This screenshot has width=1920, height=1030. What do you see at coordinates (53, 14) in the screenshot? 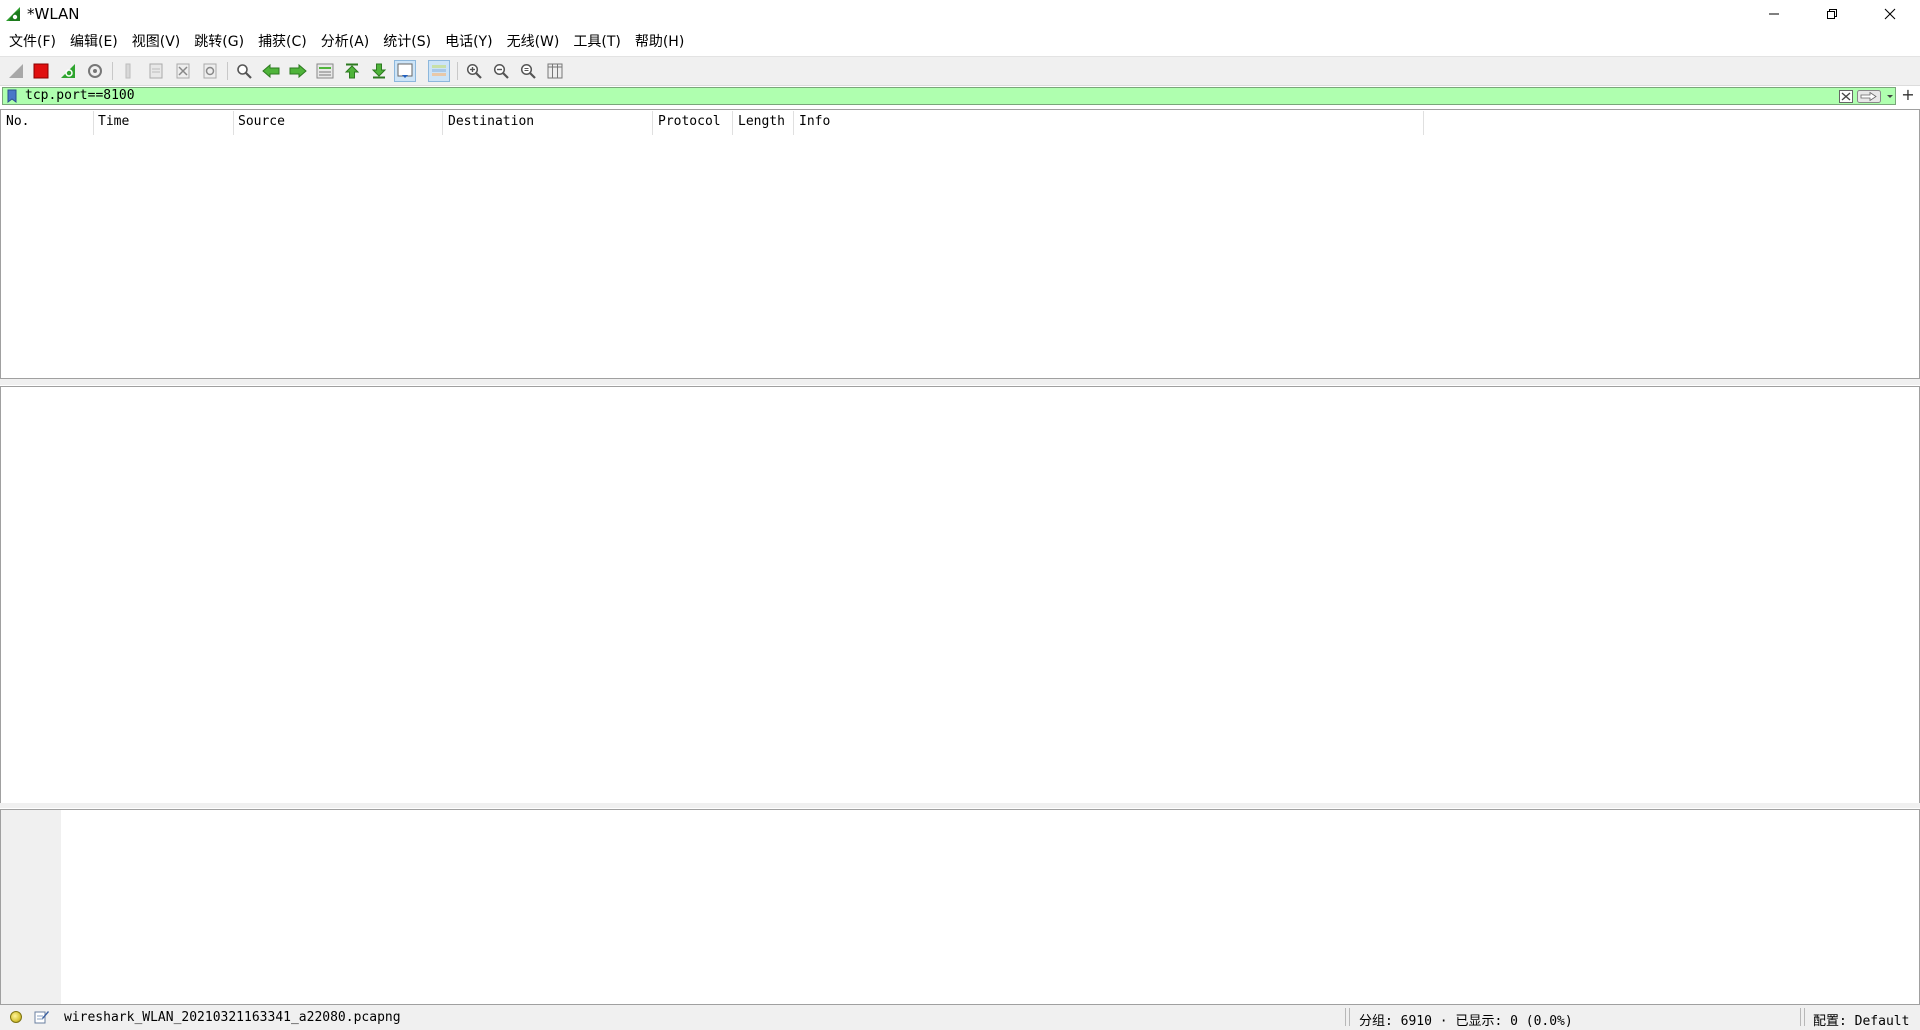
I see `window-title: *WLAN` at bounding box center [53, 14].